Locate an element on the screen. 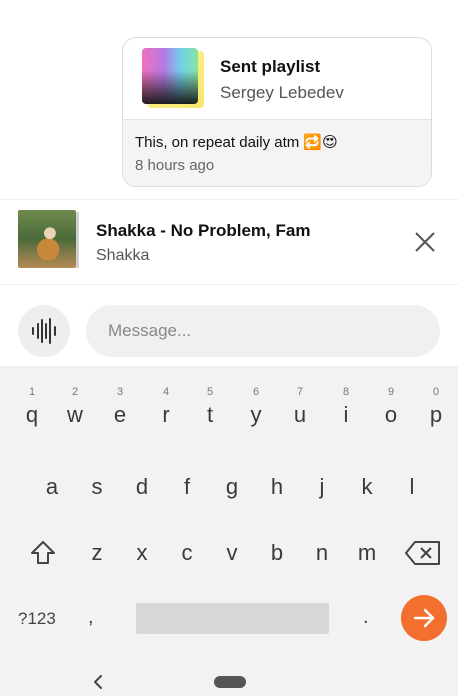 Image resolution: width=458 pixels, height=696 pixels. symbols-key: ?123 is located at coordinates (37, 619).